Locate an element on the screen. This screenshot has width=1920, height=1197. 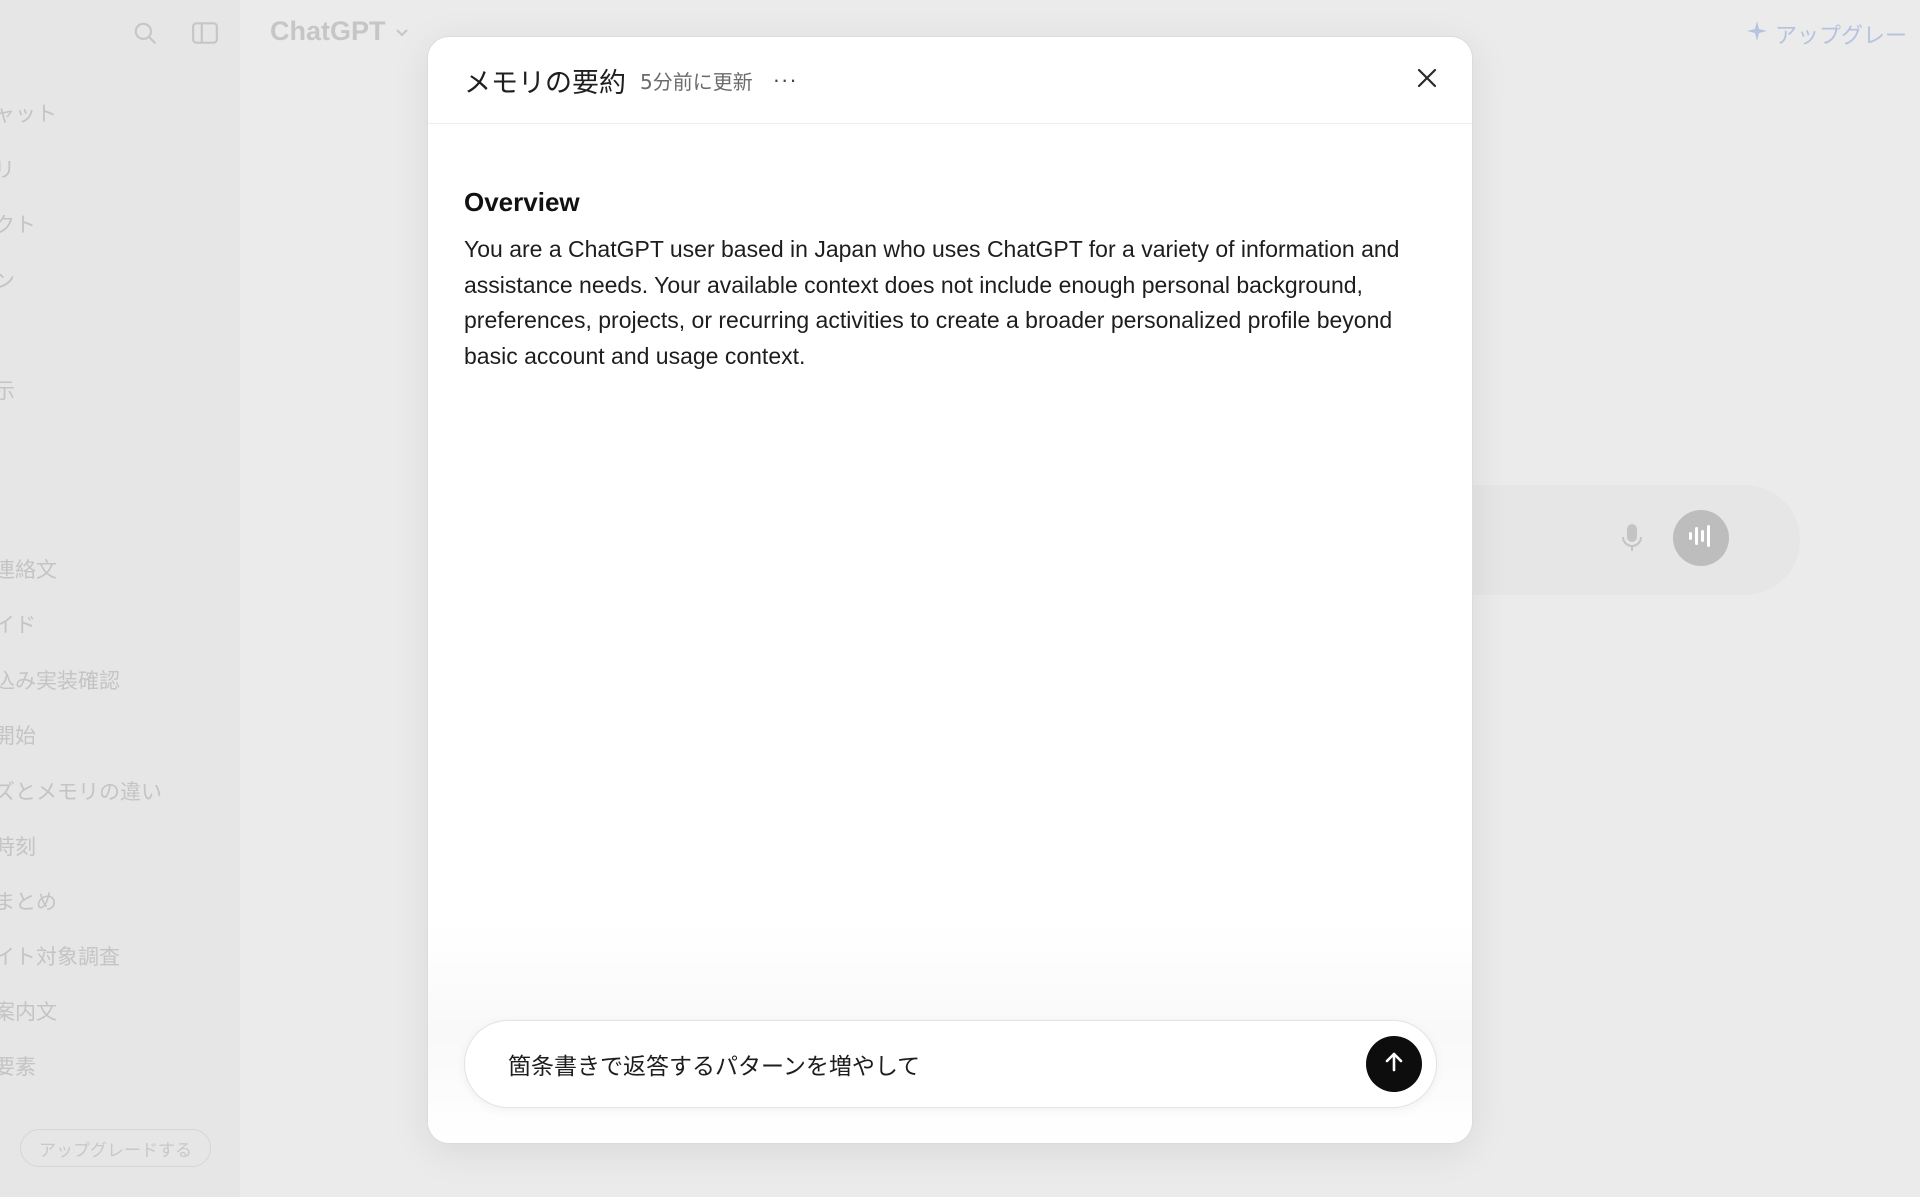
sidebar-item: ン is located at coordinates (7, 280).